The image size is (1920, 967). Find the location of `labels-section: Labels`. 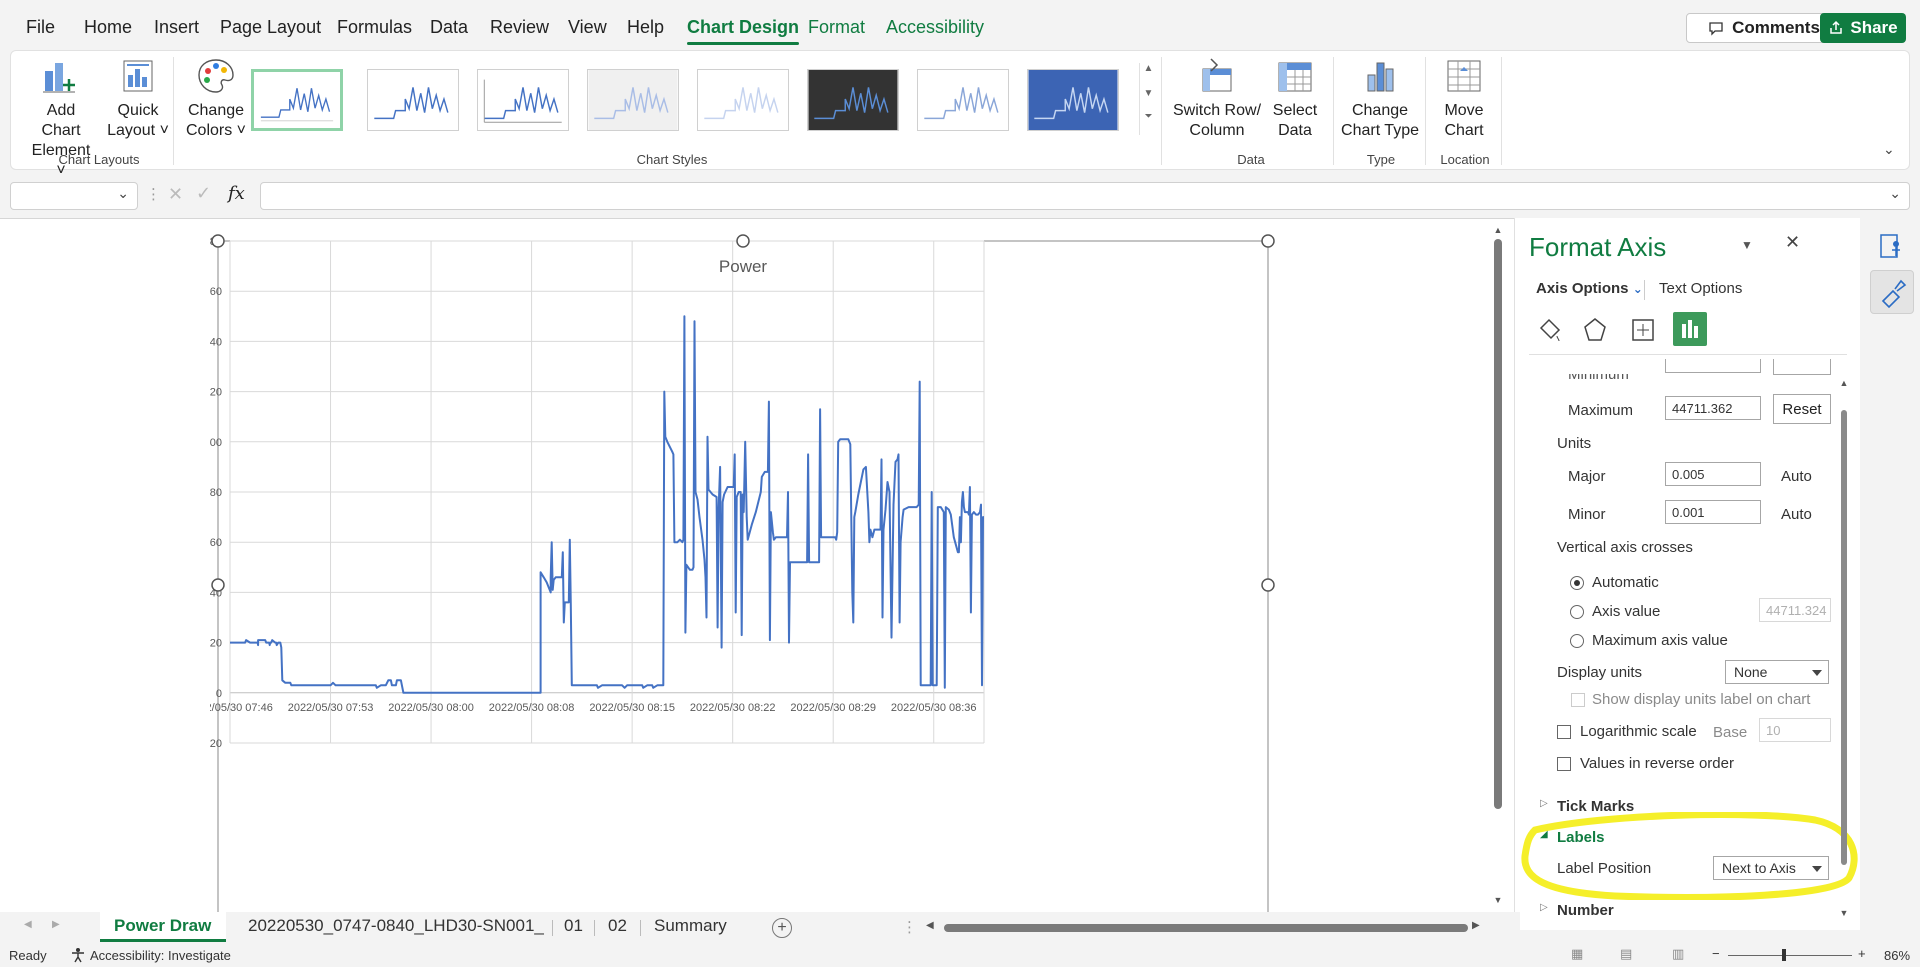

labels-section: Labels is located at coordinates (1581, 837).